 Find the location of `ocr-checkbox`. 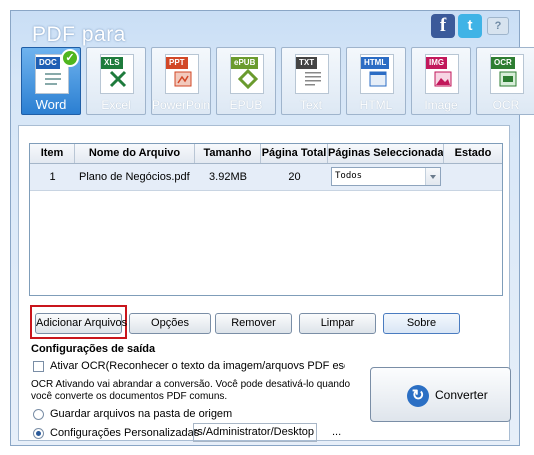

ocr-checkbox is located at coordinates (38, 366).